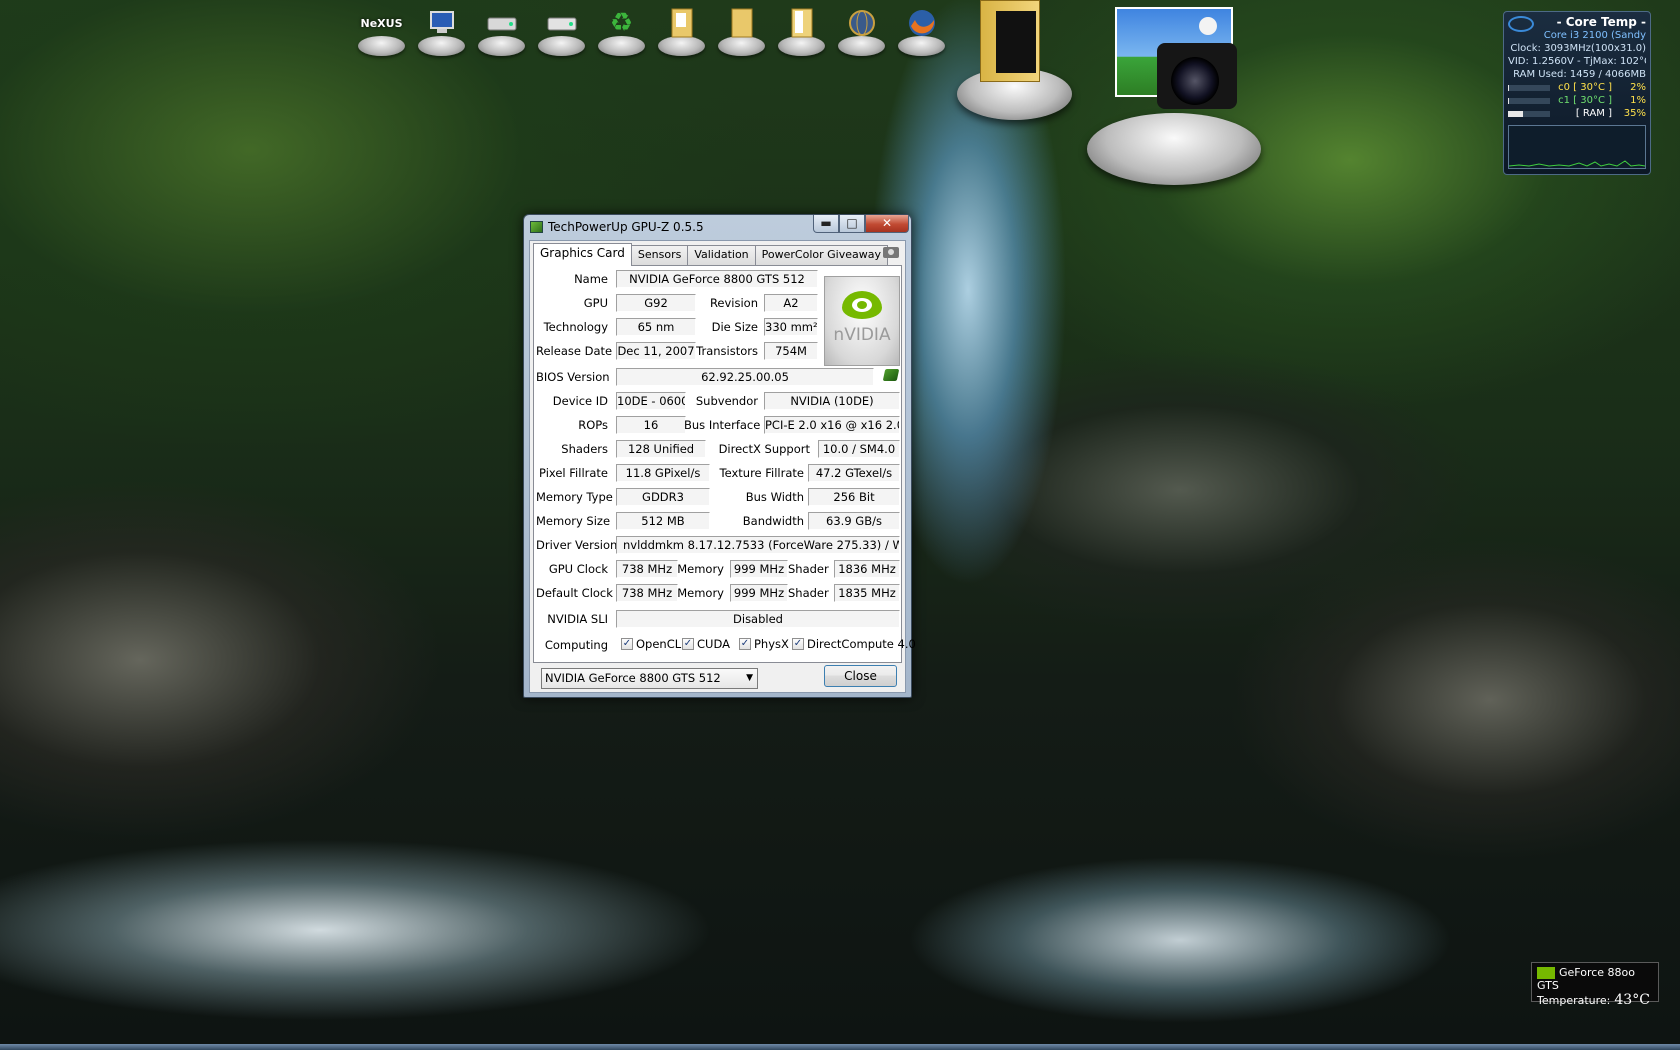 The width and height of the screenshot is (1680, 1050). What do you see at coordinates (573, 377) in the screenshot?
I see `bios-version-label: BIOS Version` at bounding box center [573, 377].